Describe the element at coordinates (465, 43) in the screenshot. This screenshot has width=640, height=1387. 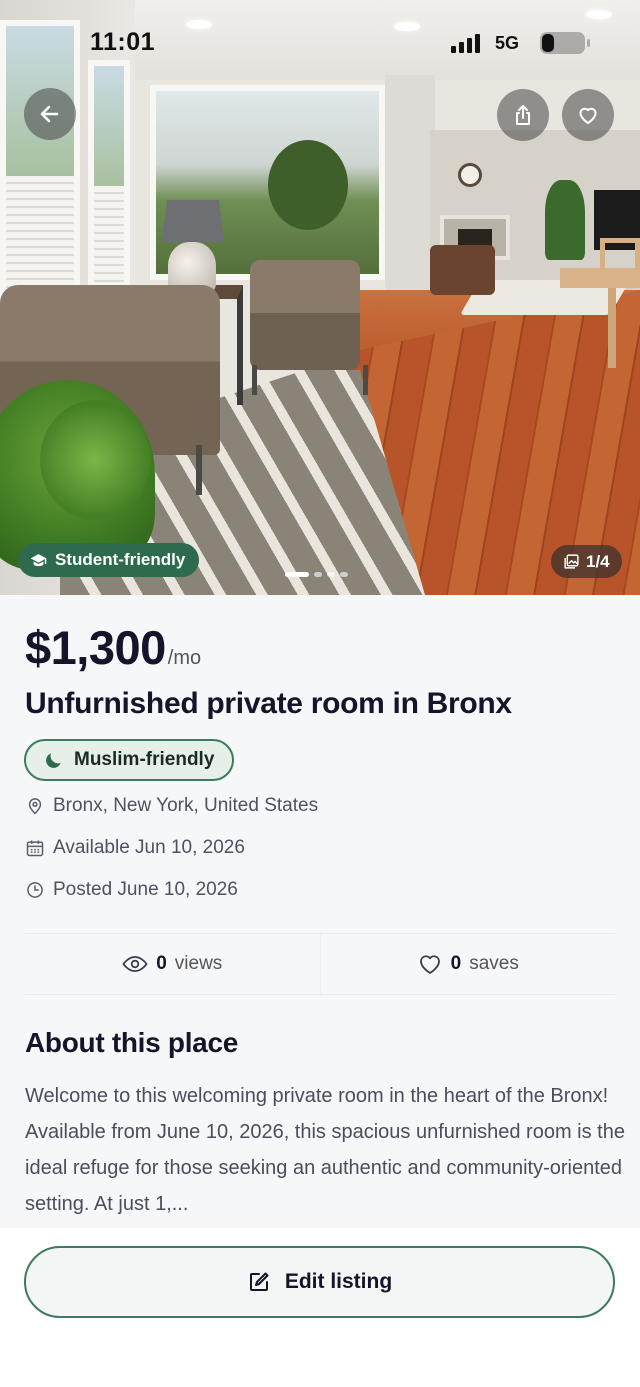
I see `cellular-signal-icon` at that location.